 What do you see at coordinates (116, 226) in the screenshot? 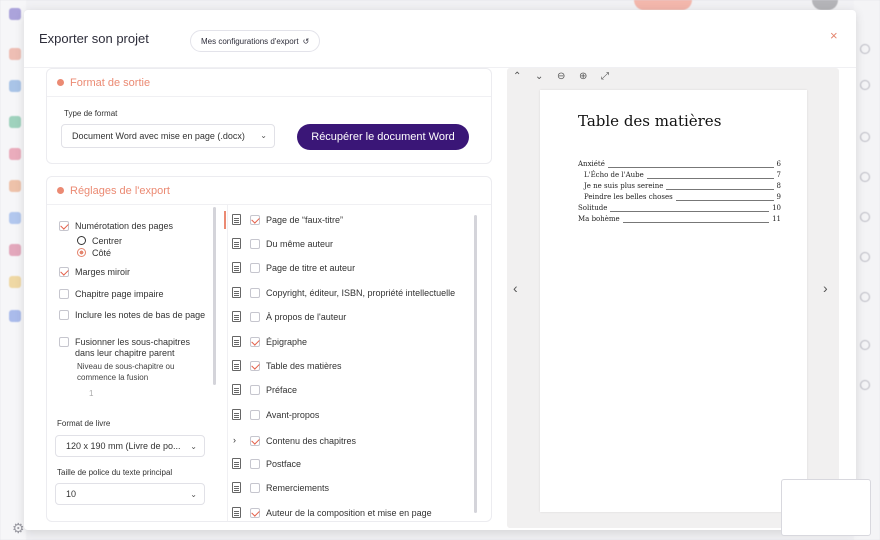
I see `page-numbering-option: Numérotation des pages` at bounding box center [116, 226].